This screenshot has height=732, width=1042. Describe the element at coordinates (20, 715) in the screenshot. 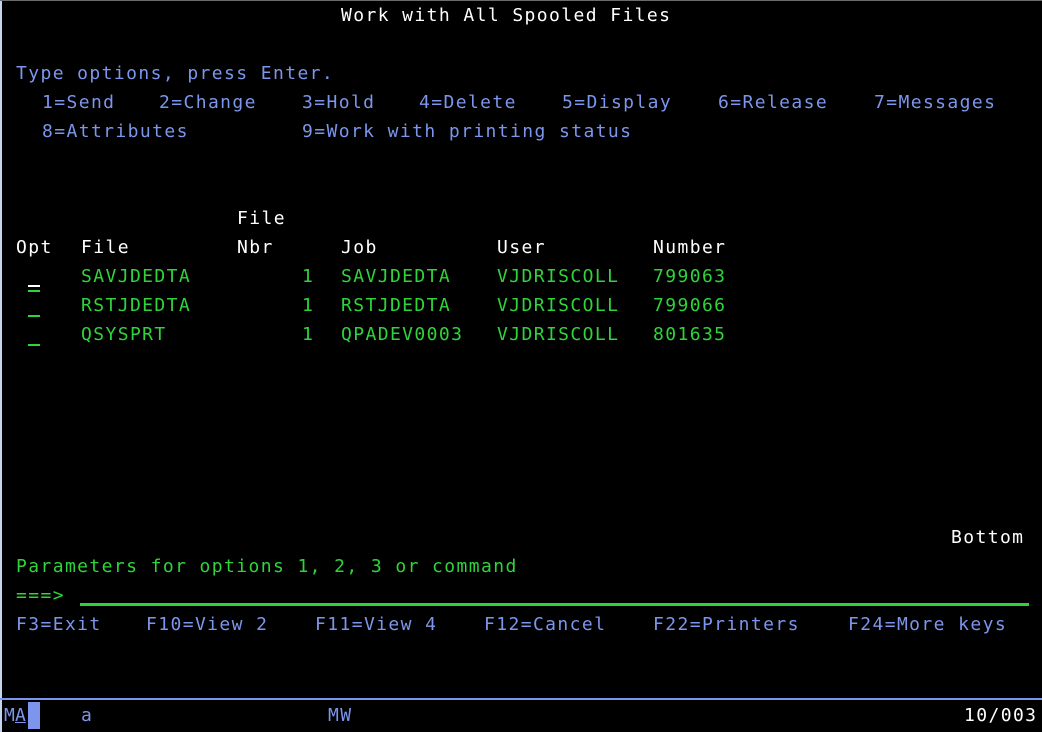

I see `status-mode-a: A` at that location.